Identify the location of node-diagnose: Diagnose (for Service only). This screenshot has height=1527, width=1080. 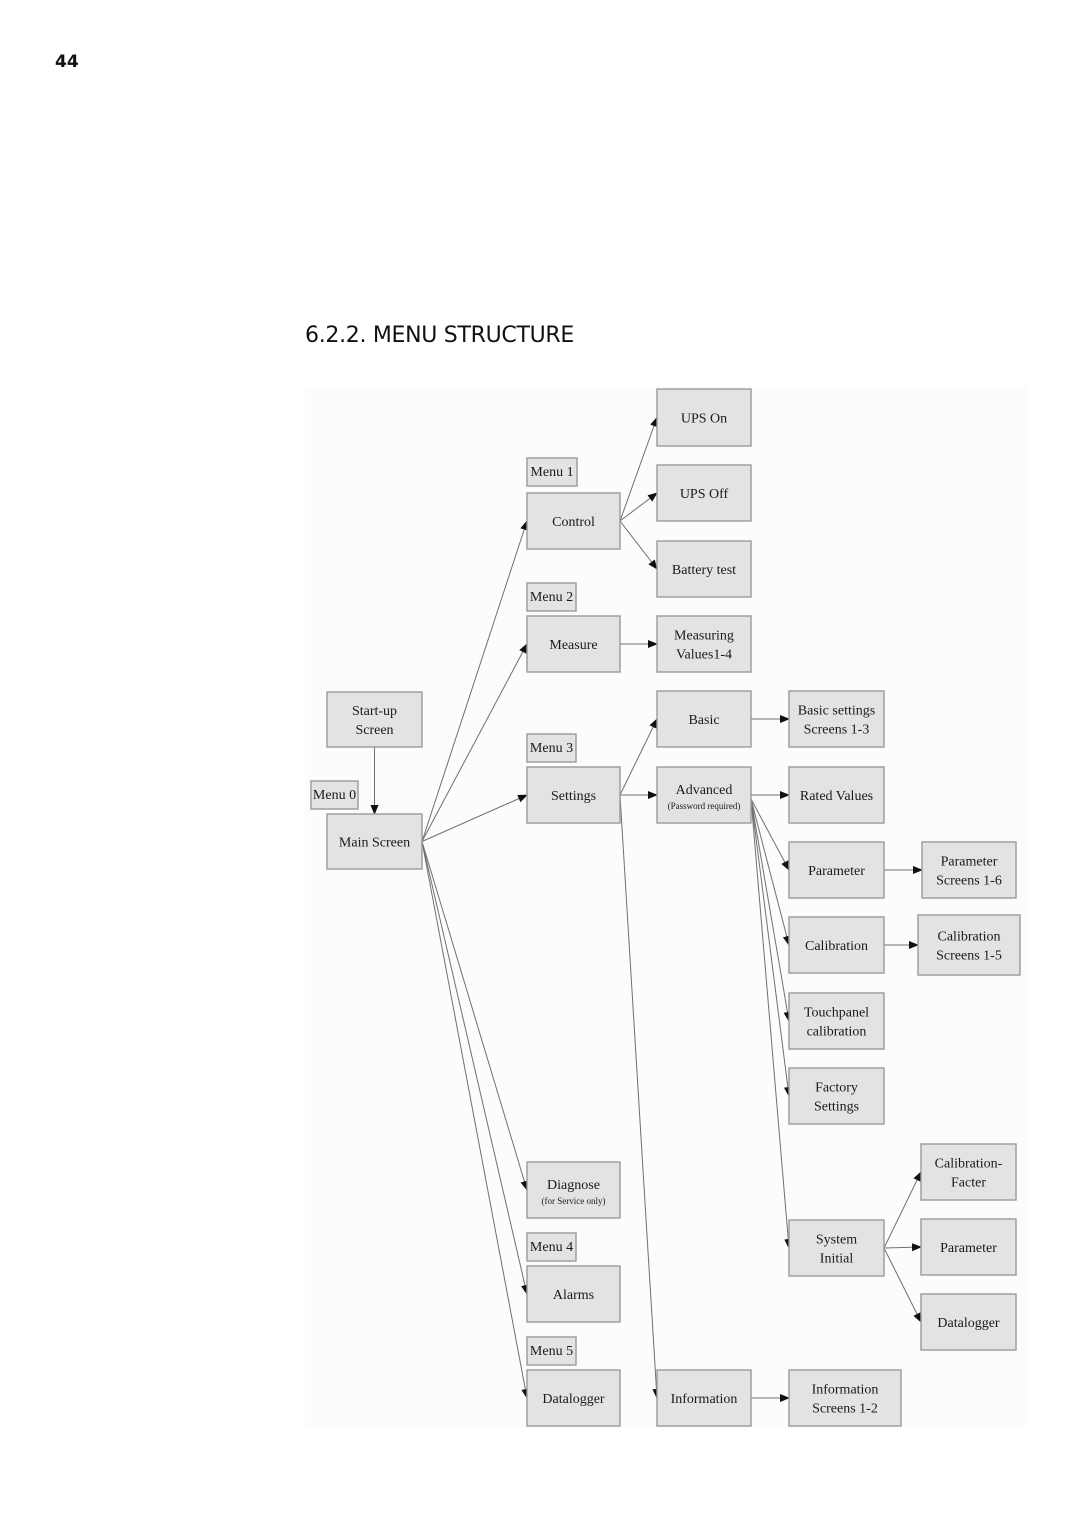
(573, 1190).